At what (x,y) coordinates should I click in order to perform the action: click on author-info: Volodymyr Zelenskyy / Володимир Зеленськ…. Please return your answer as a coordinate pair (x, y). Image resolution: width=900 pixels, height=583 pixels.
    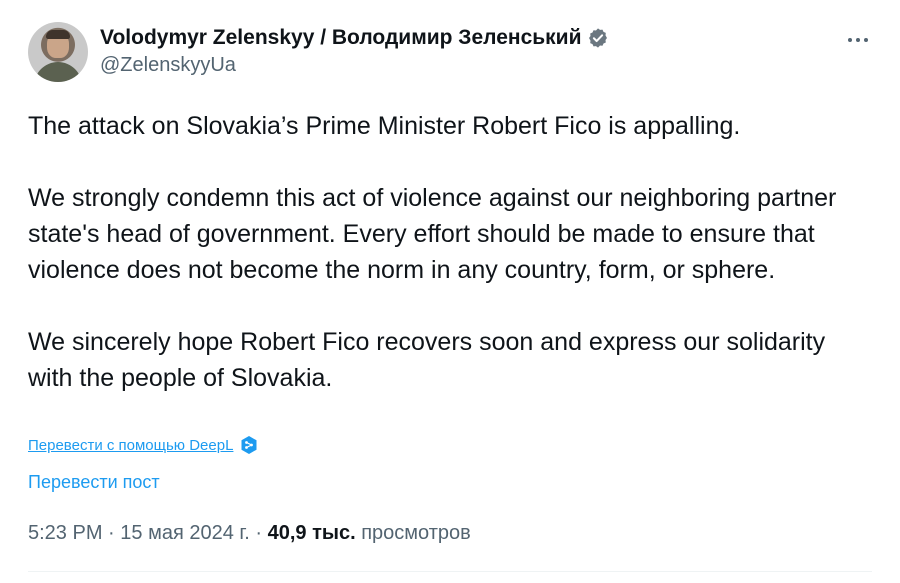
    Looking at the image, I should click on (354, 51).